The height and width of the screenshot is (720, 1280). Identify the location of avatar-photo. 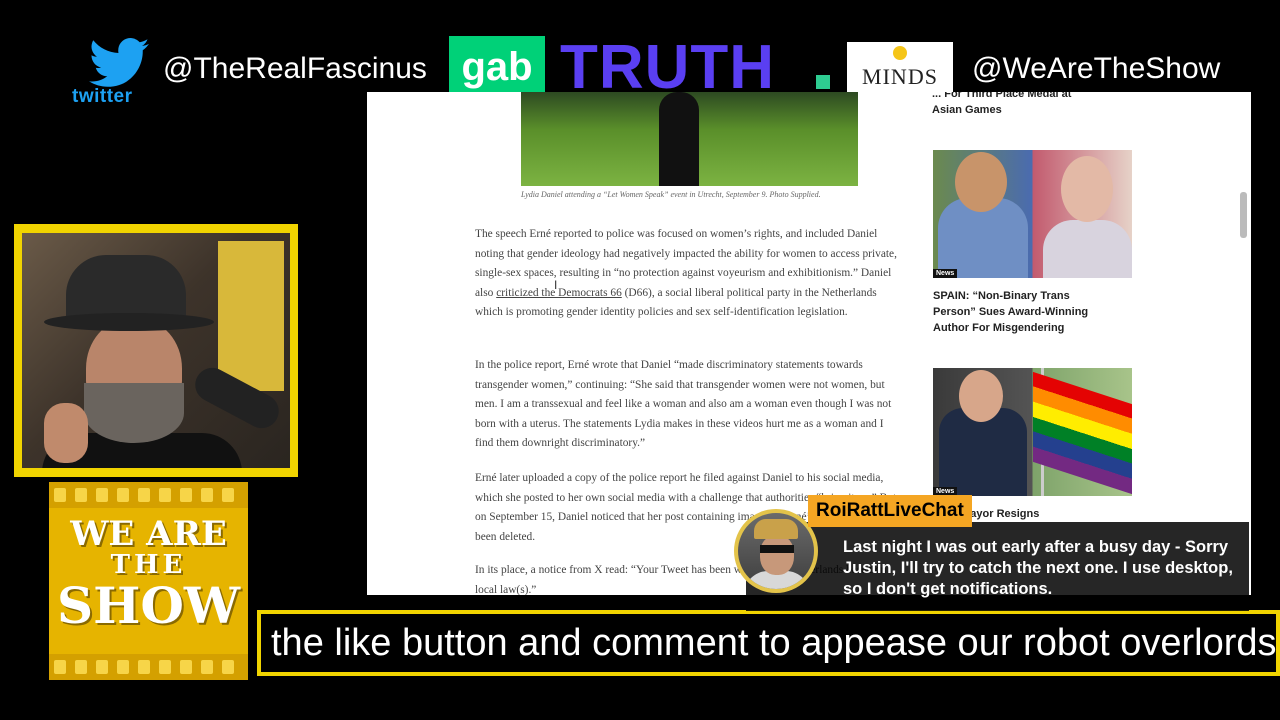
(776, 551).